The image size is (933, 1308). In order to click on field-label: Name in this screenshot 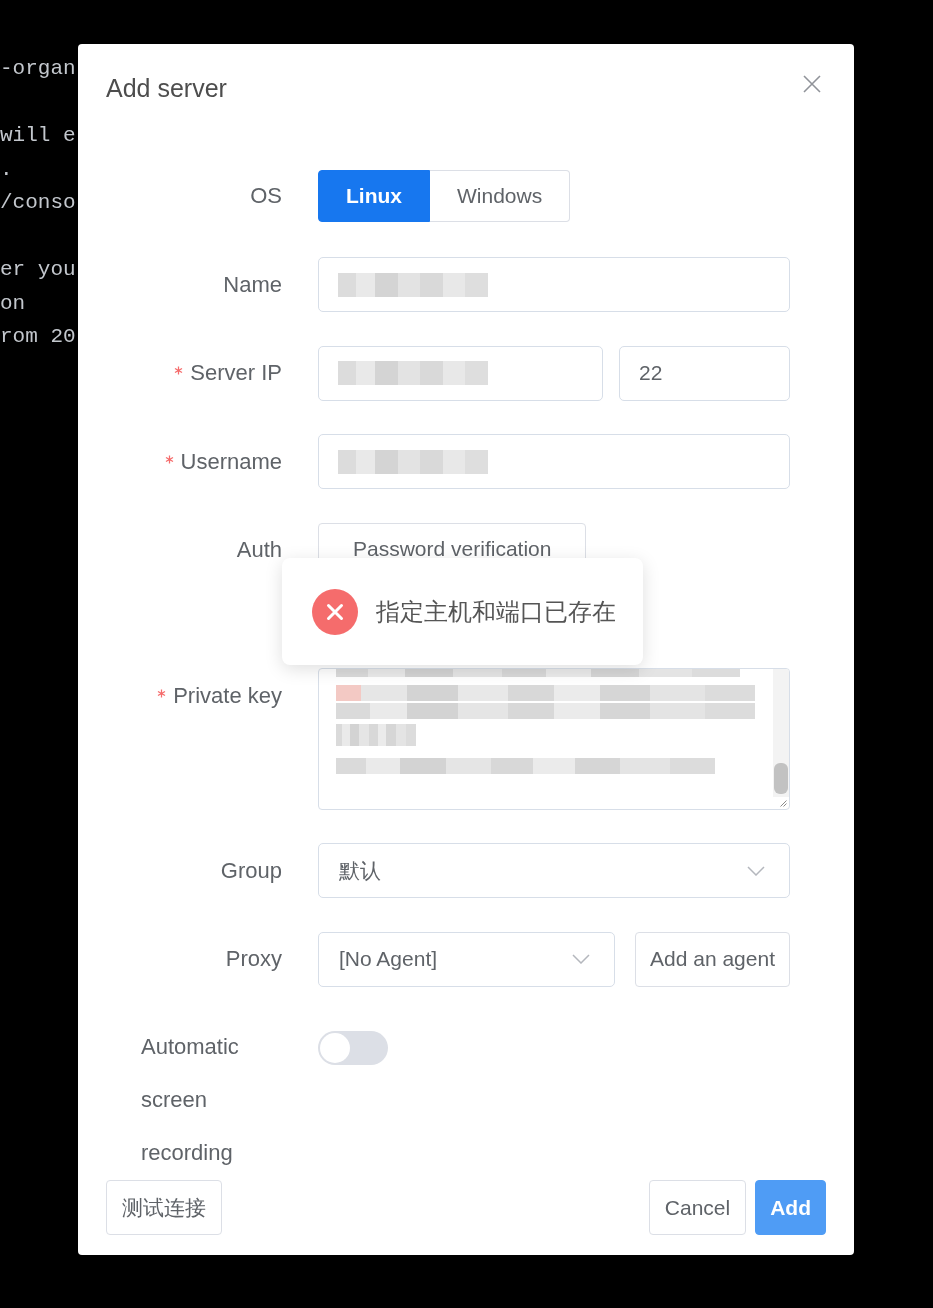, I will do `click(252, 284)`.